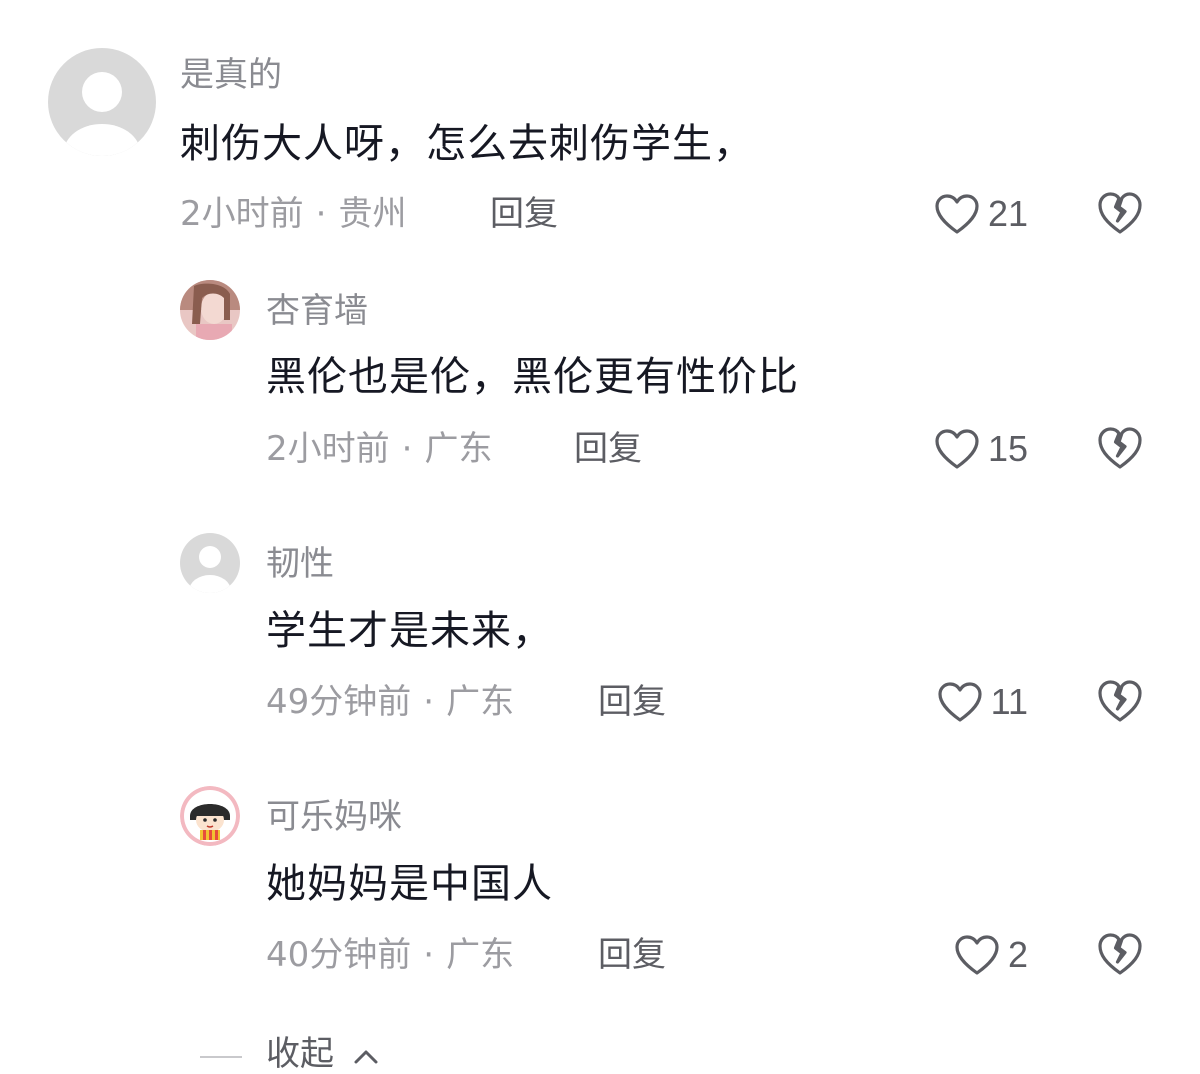  What do you see at coordinates (981, 214) in the screenshot?
I see `like-button: 21` at bounding box center [981, 214].